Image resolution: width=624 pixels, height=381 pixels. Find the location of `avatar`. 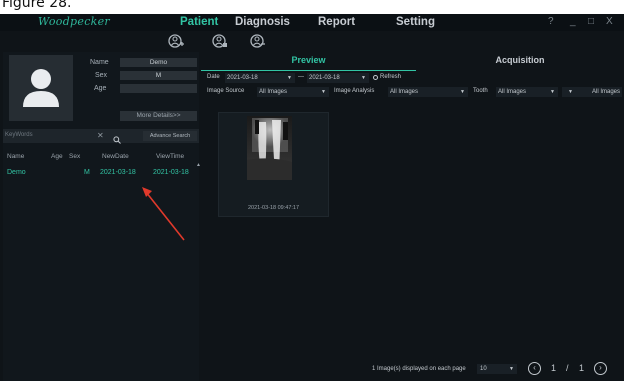

avatar is located at coordinates (41, 88).